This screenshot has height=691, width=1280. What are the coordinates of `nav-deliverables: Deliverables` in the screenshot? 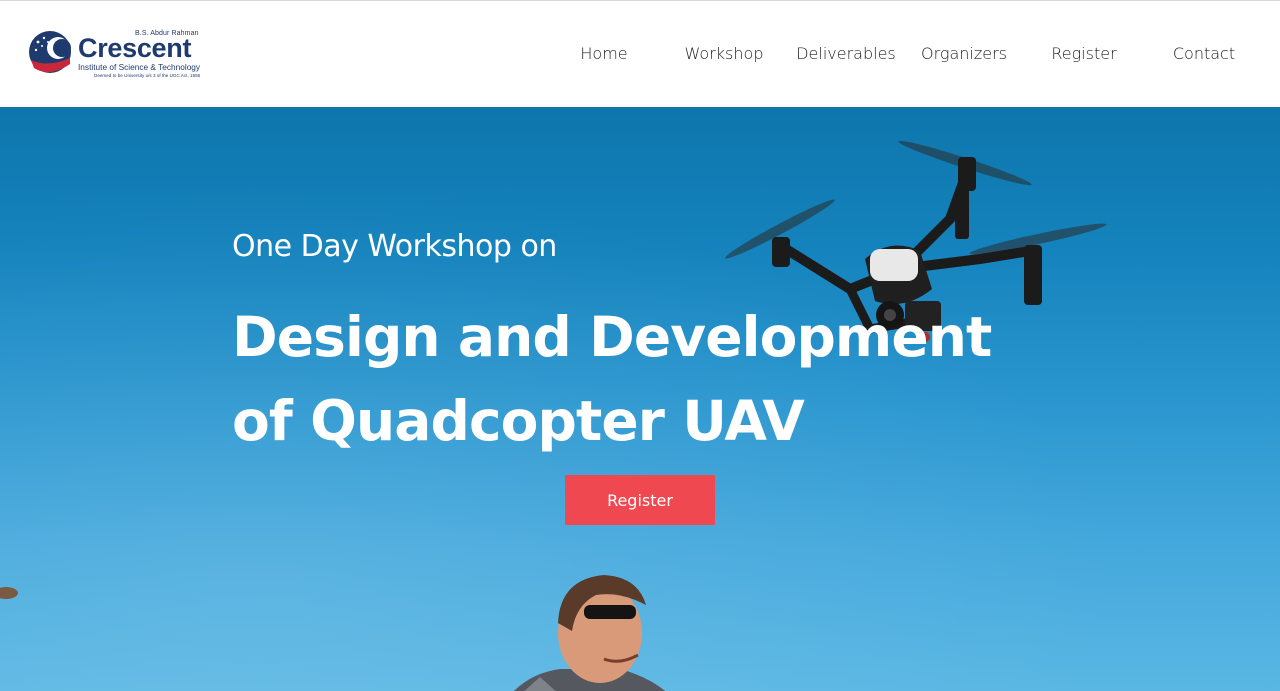 It's located at (846, 54).